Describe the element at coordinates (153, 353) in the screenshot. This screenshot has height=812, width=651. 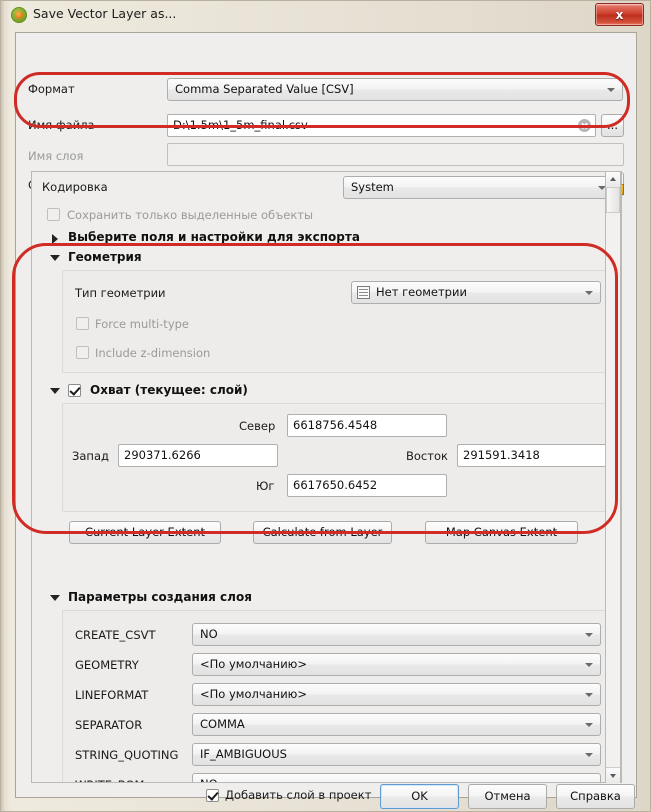
I see `include-z-label: Include z-dimension` at that location.